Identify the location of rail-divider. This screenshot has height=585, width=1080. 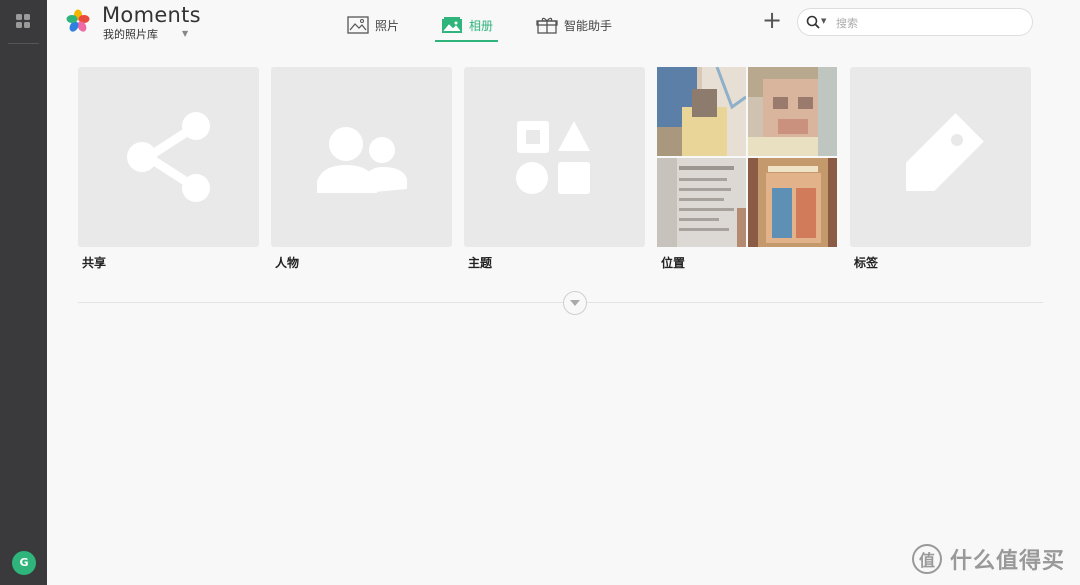
(23, 43).